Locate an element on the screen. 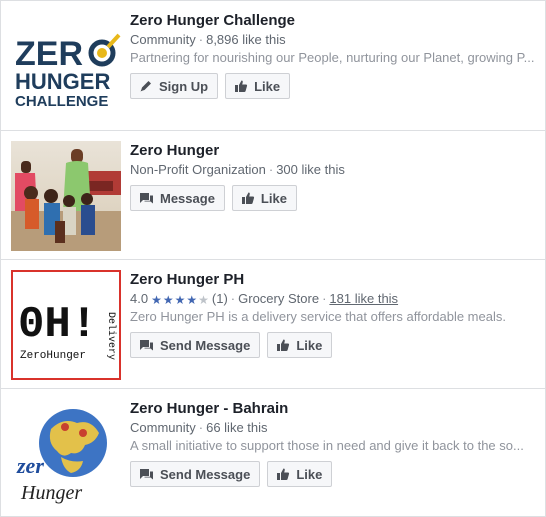 The width and height of the screenshot is (546, 517). svg-text: HUNGER is located at coordinates (62, 81).